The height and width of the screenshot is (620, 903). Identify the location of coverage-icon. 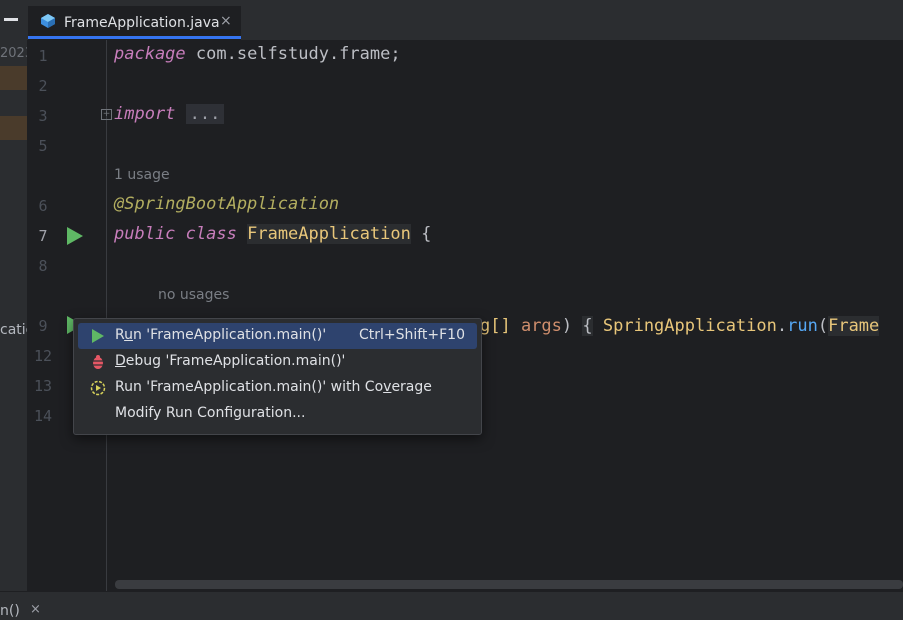
(98, 388).